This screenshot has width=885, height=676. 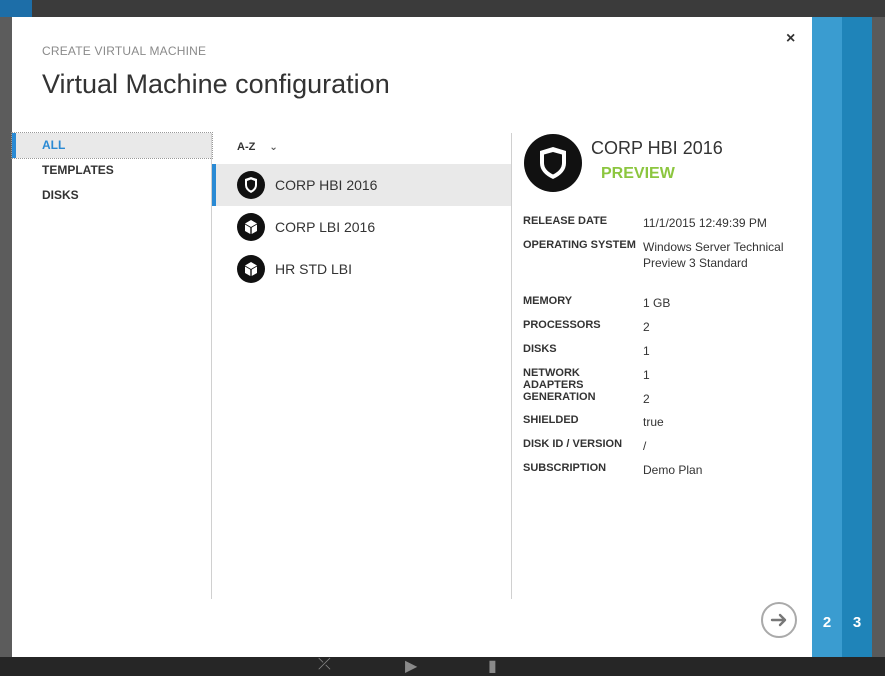 What do you see at coordinates (559, 397) in the screenshot?
I see `property-key: GENERATION` at bounding box center [559, 397].